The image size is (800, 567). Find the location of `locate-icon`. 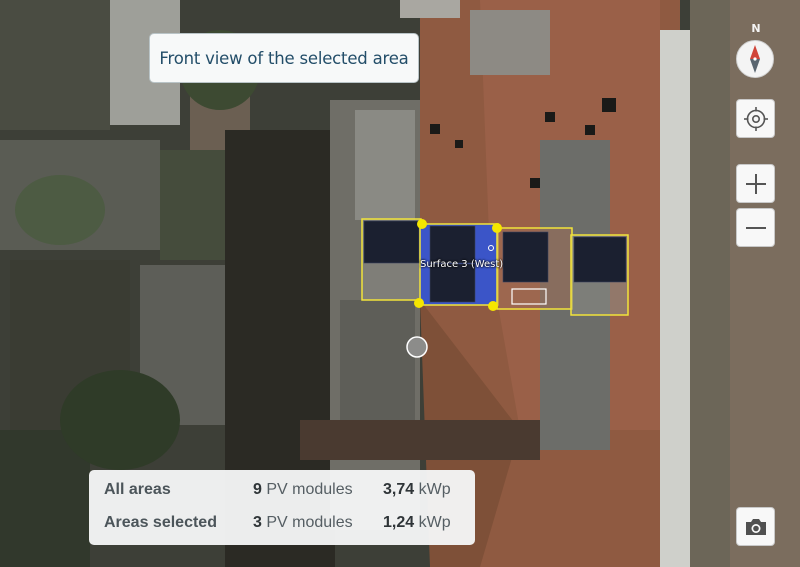

locate-icon is located at coordinates (755, 118).